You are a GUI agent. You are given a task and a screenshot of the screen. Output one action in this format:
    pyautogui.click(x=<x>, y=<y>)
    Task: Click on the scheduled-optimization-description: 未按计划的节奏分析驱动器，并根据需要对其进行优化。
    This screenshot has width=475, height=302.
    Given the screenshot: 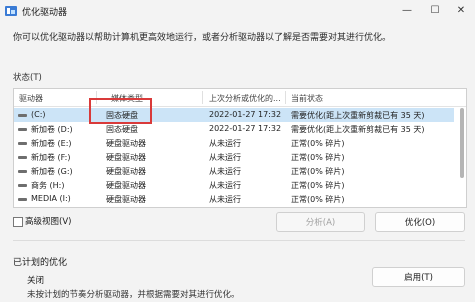 What is the action you would take?
    pyautogui.click(x=133, y=295)
    